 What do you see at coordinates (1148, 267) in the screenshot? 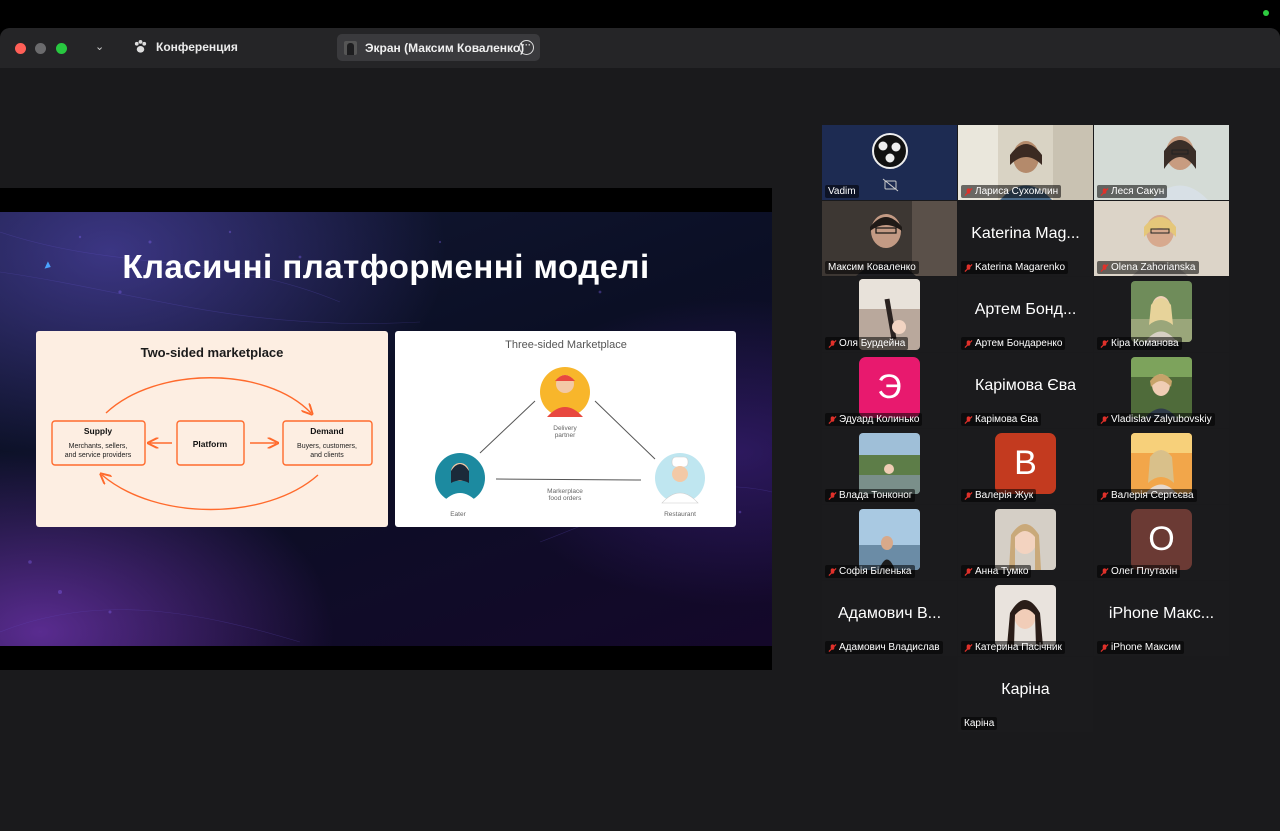
I see `participant-name: Olena Zahorianska` at bounding box center [1148, 267].